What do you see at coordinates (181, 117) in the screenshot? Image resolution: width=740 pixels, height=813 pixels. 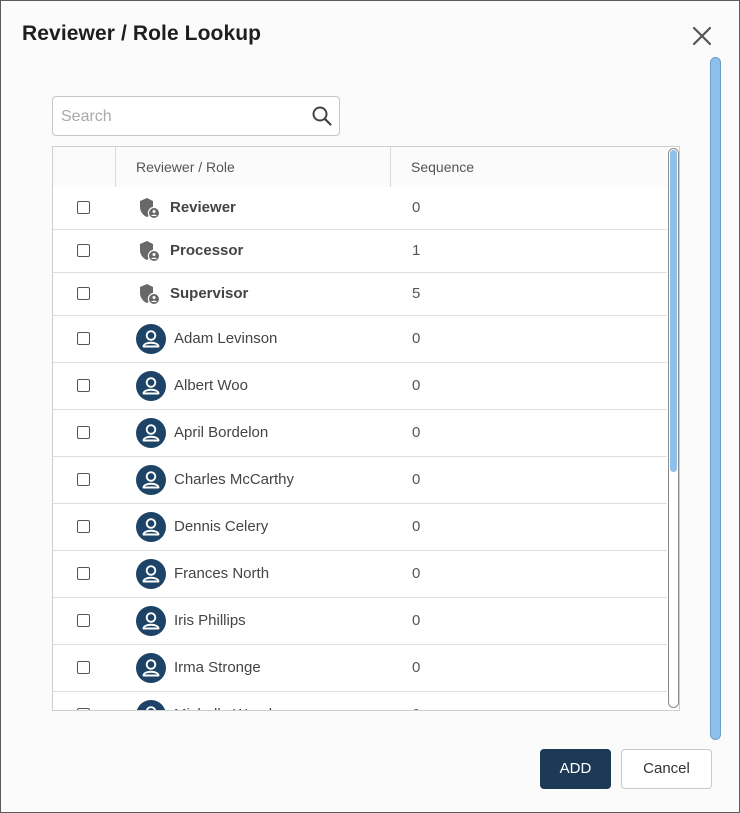 I see `search-input` at bounding box center [181, 117].